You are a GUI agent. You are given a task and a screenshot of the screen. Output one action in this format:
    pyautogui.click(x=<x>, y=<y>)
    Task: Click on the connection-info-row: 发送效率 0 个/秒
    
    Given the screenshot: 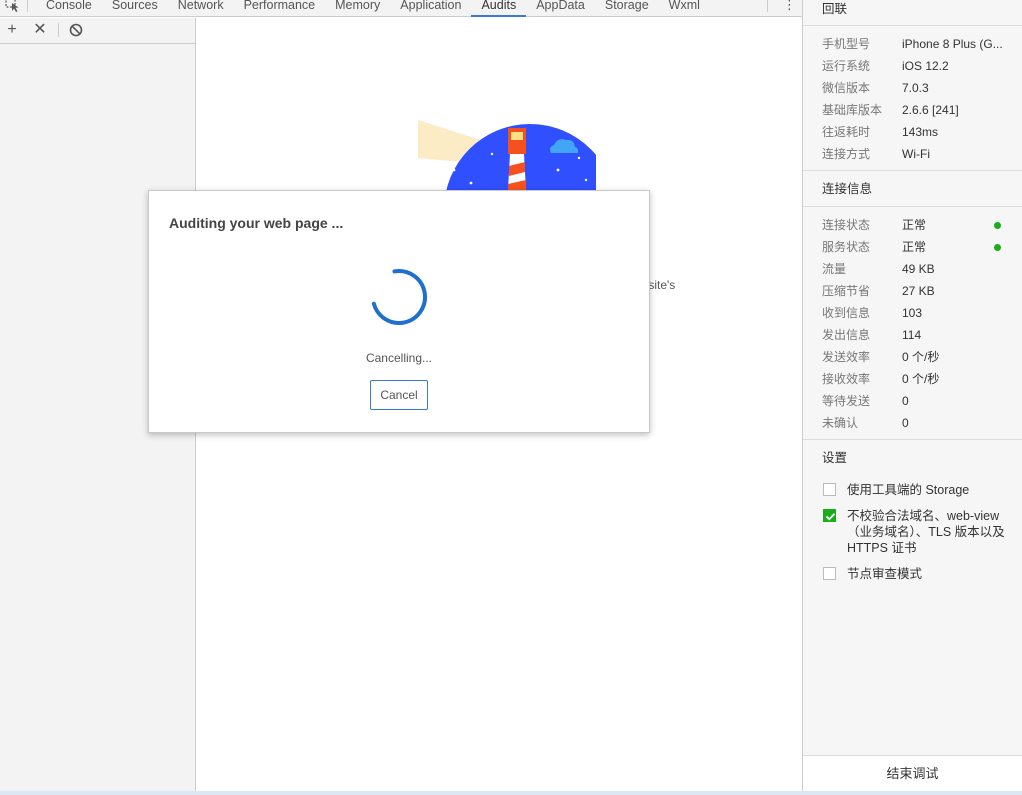 What is the action you would take?
    pyautogui.click(x=912, y=357)
    